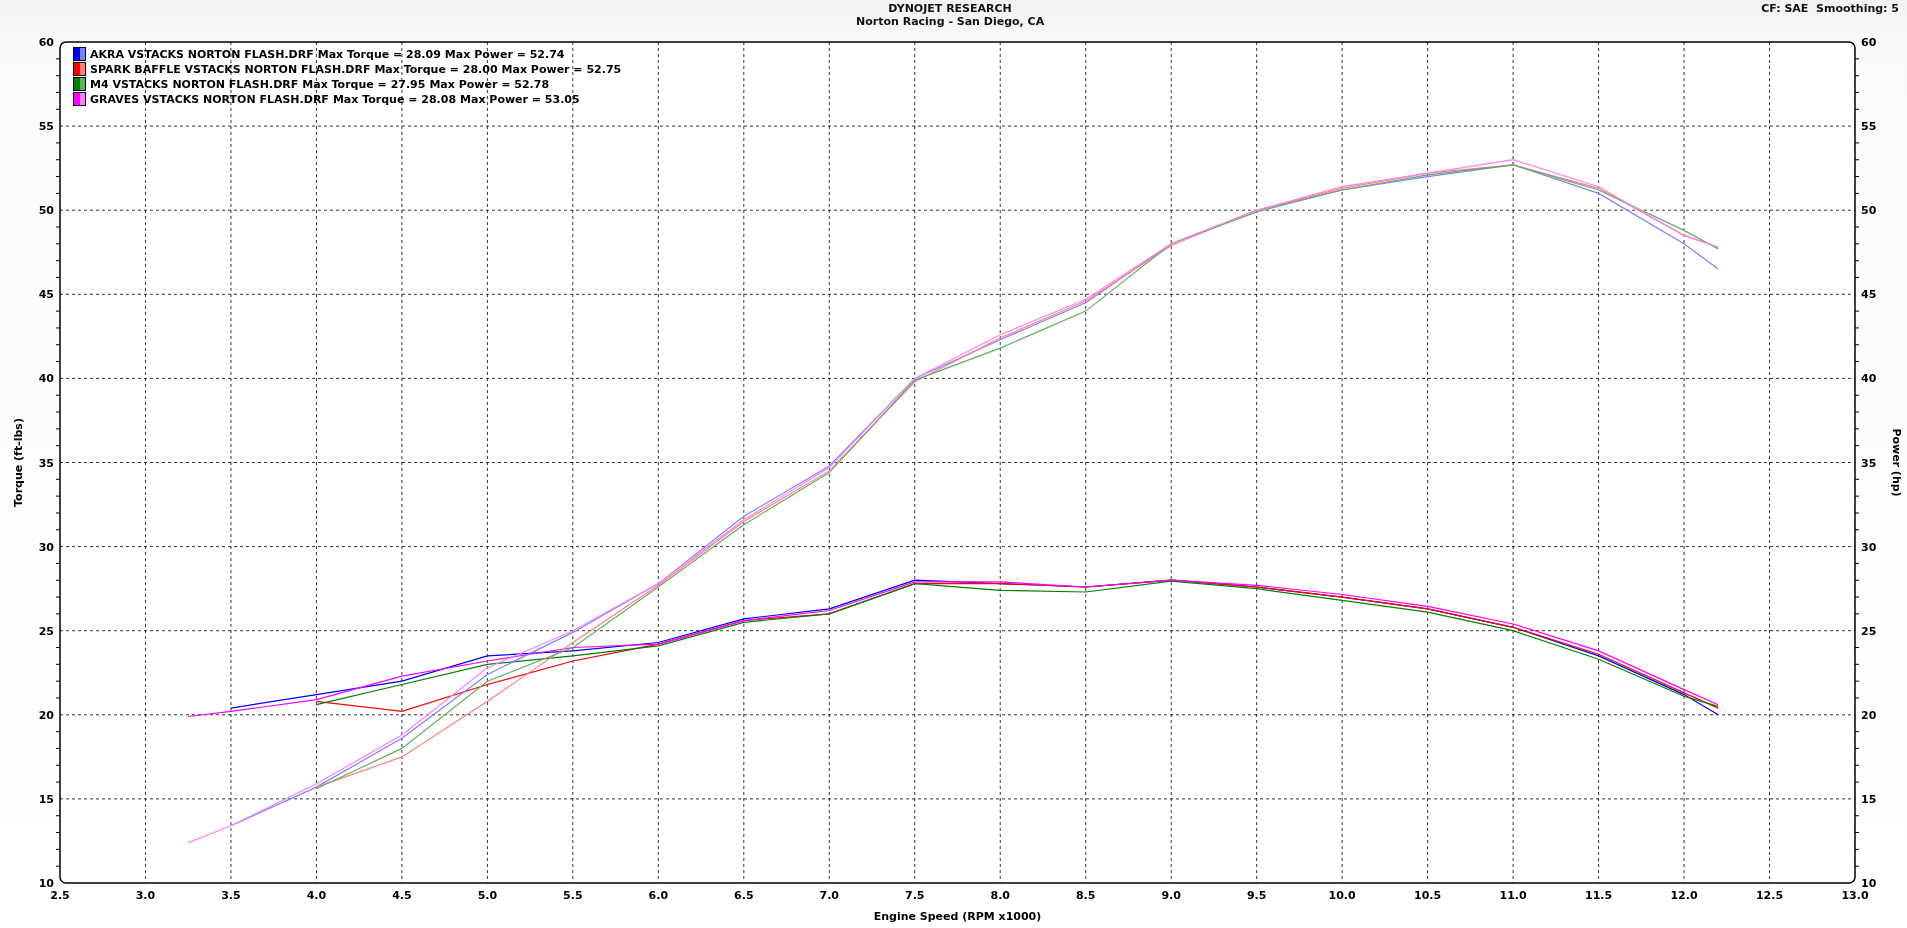 Image resolution: width=1907 pixels, height=928 pixels. I want to click on x-tick-label: 9.0, so click(1171, 895).